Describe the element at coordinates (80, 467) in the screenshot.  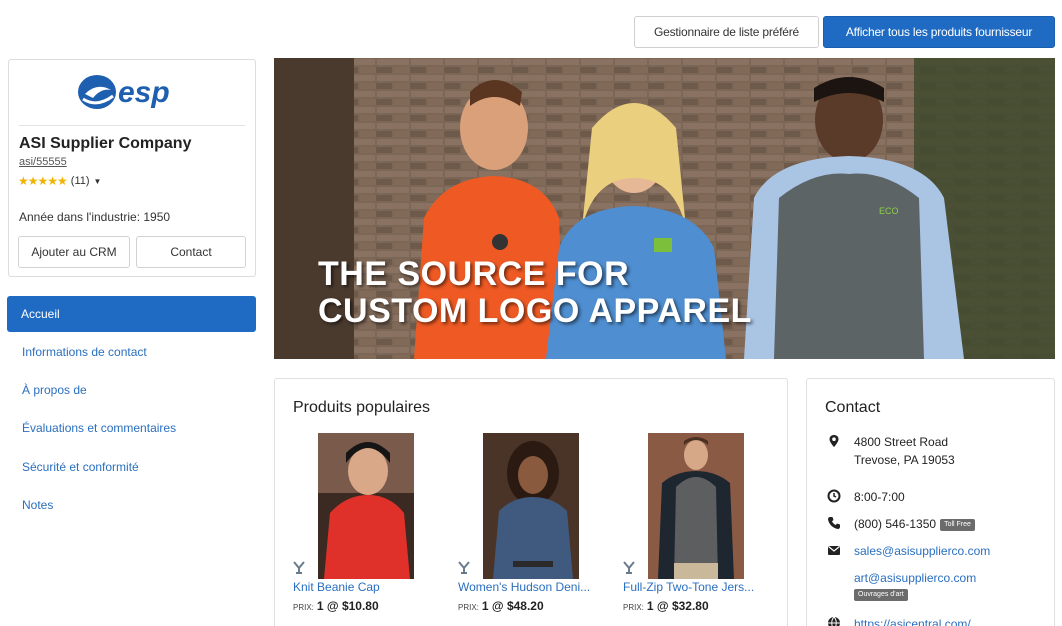
I see `nav-item-safety: Sécurité et conformité` at that location.